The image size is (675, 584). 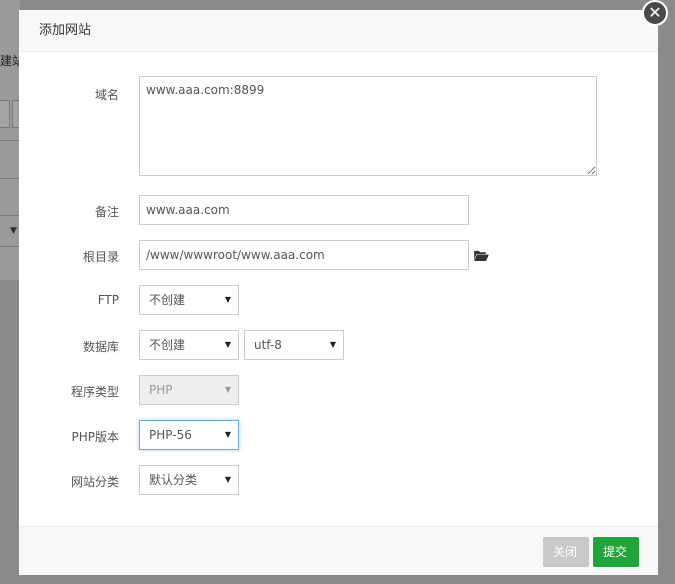 I want to click on close-button: 关闭, so click(x=566, y=552).